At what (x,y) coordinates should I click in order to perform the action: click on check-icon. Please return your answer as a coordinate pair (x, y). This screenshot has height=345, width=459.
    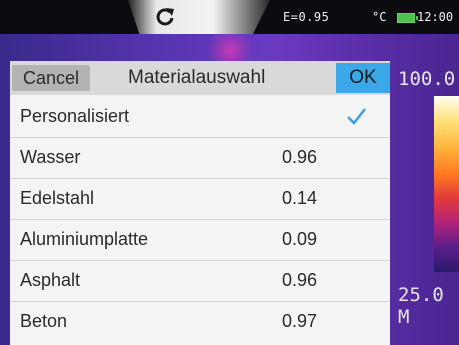
    Looking at the image, I should click on (356, 116).